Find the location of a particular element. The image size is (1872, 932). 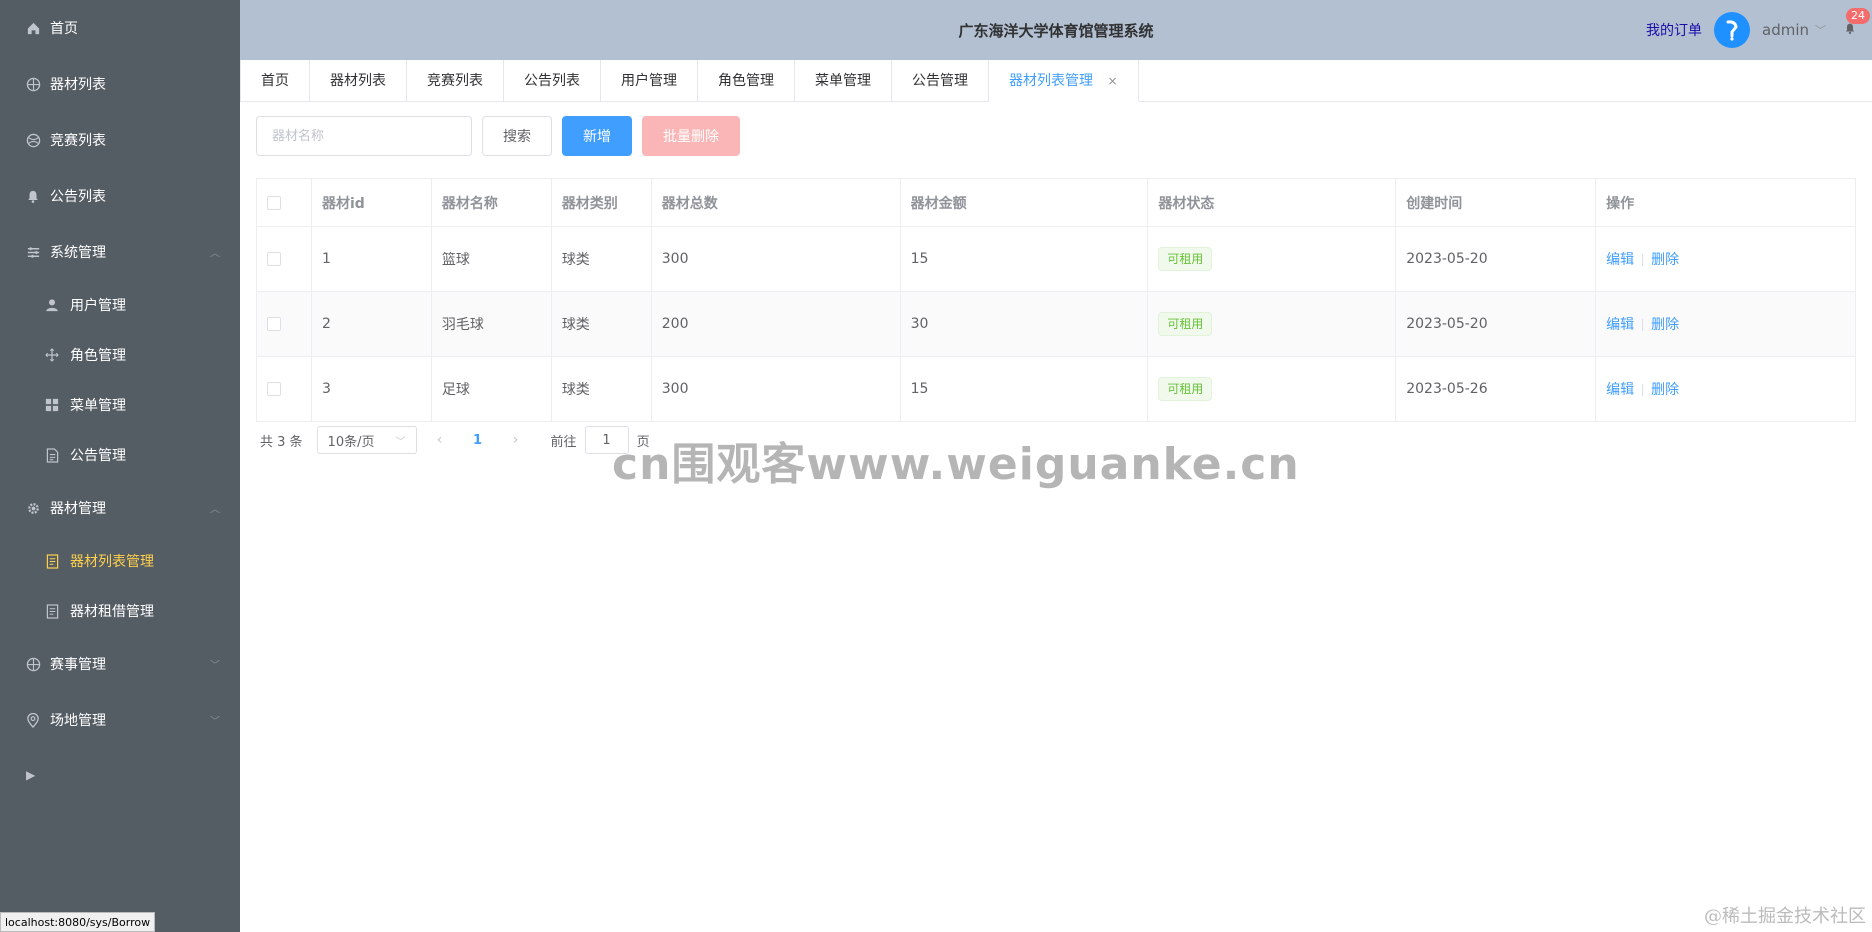

watermark: cn围观客www.weiguanke.cn is located at coordinates (956, 464).